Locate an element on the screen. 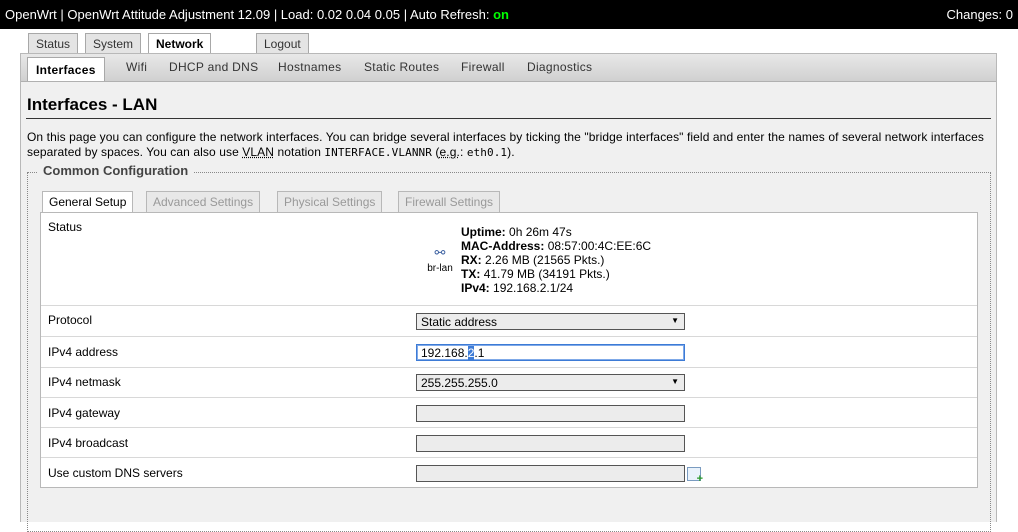  uptime-value: 0h 26m 47s is located at coordinates (540, 232).